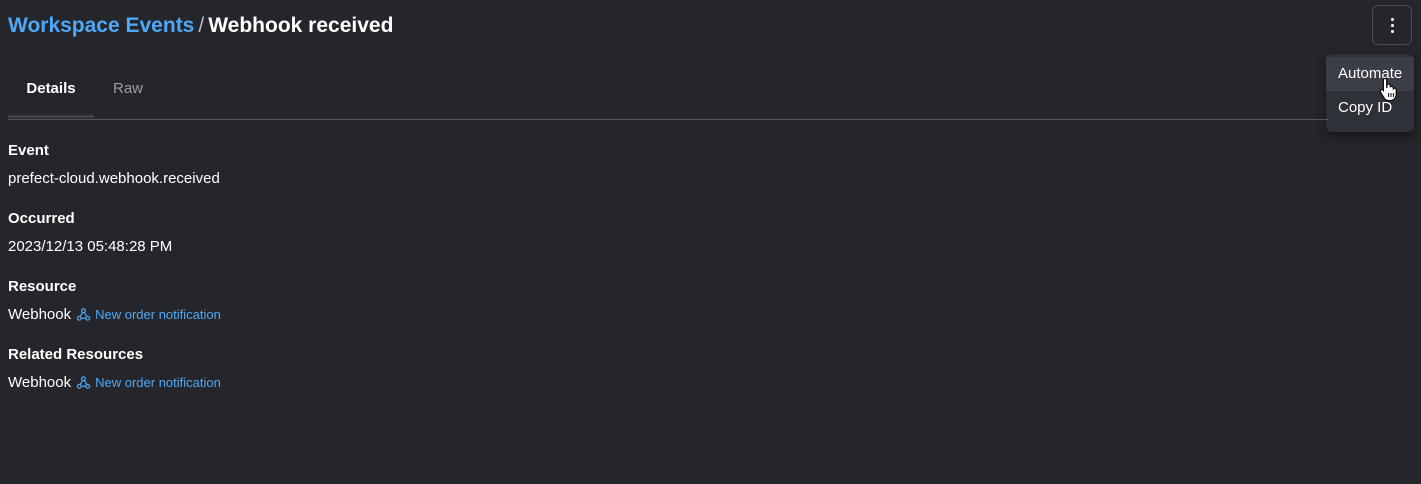  Describe the element at coordinates (128, 94) in the screenshot. I see `tab-raw: Raw` at that location.